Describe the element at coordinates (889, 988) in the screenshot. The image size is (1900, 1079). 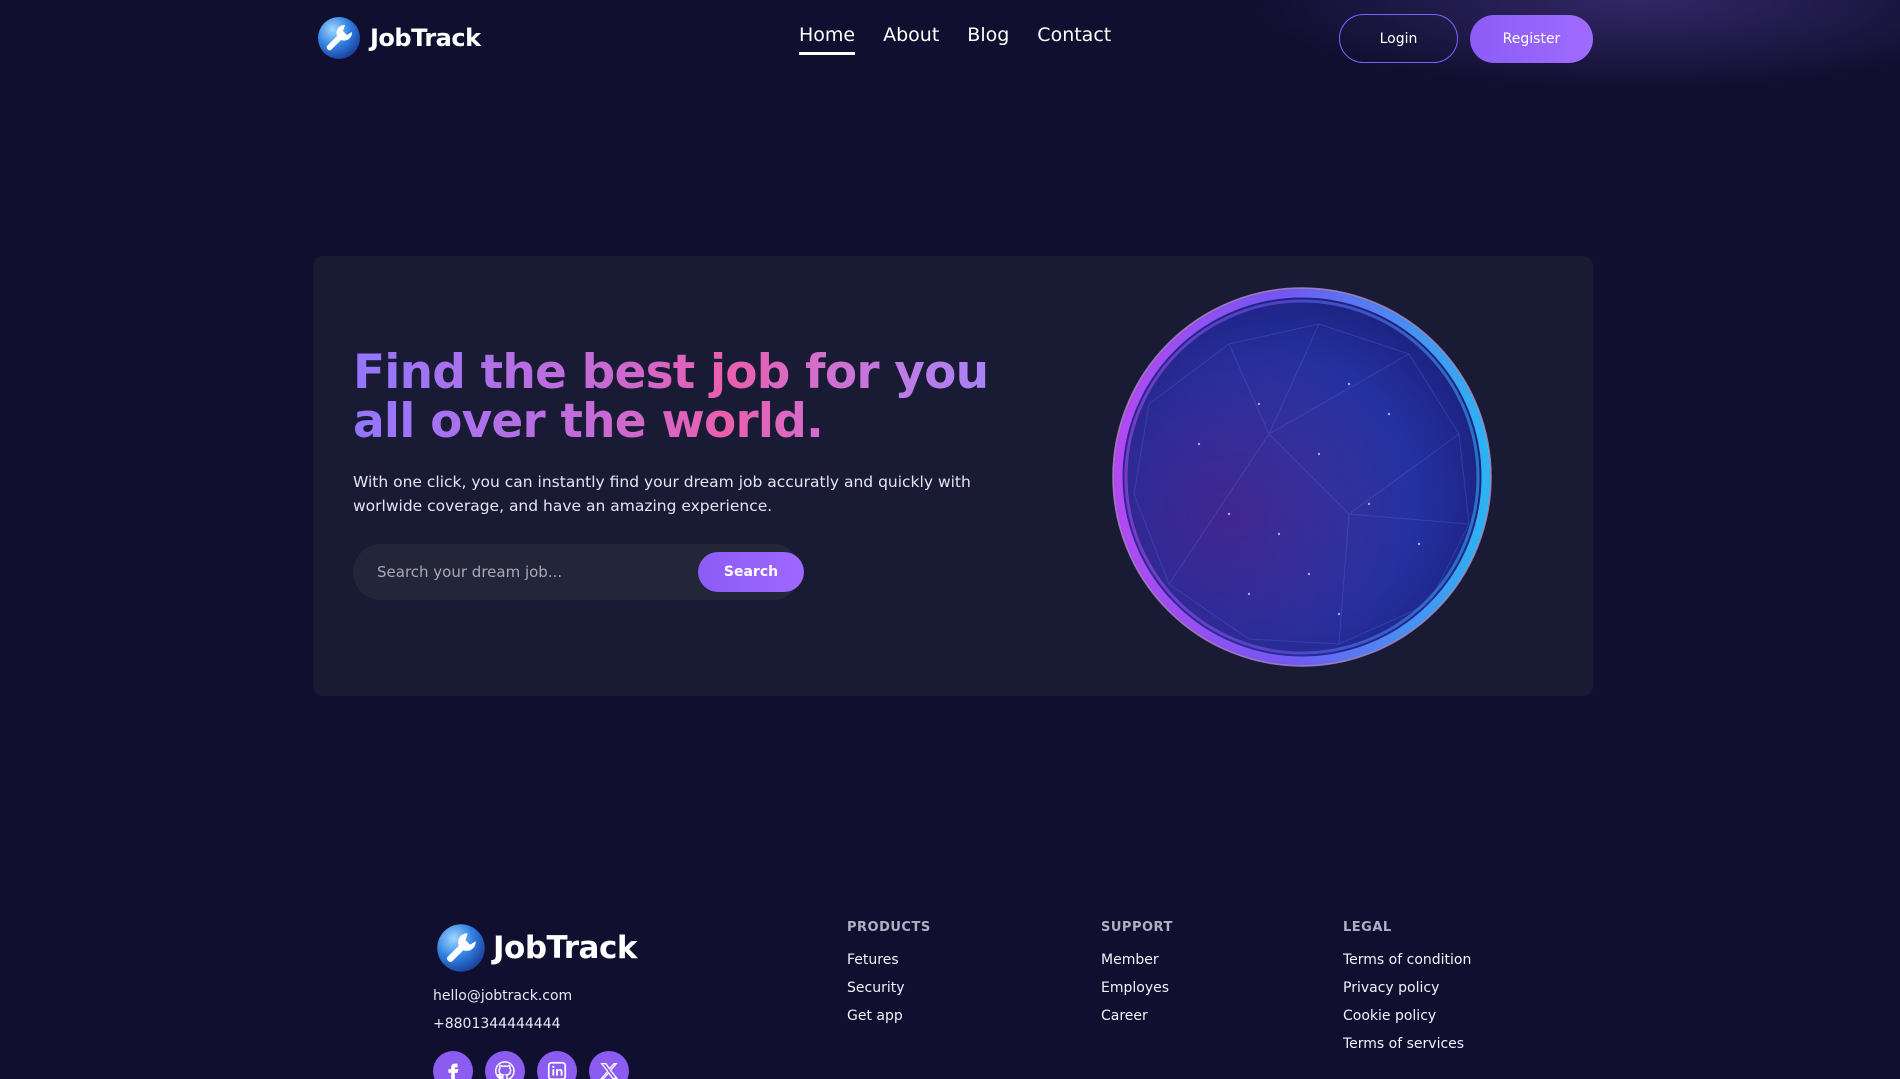
I see `footer-link-security: Security` at that location.